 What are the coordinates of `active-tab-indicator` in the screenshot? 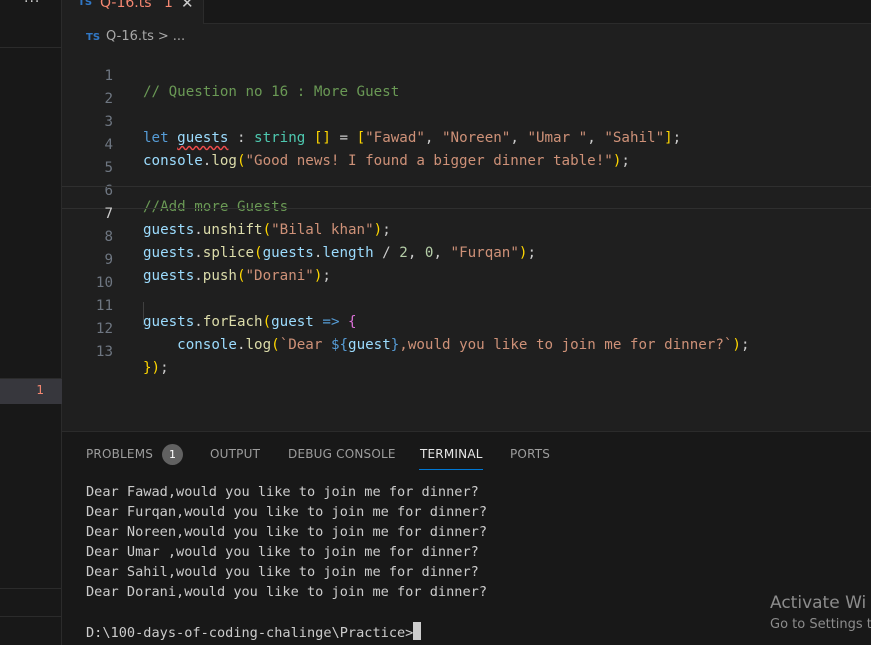 It's located at (451, 469).